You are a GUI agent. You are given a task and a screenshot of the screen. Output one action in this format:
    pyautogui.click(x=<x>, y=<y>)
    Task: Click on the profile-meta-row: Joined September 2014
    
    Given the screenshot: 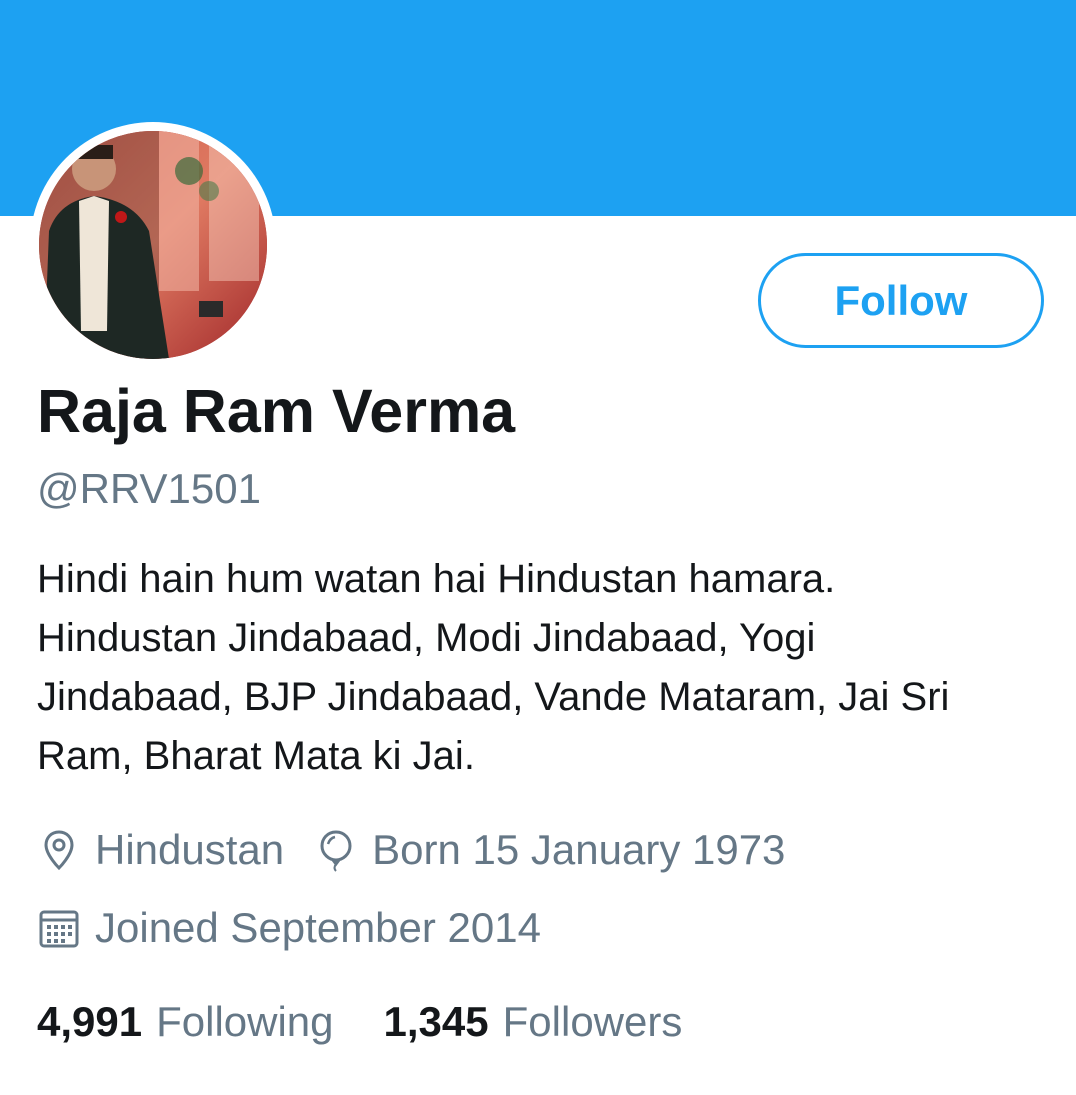 What is the action you would take?
    pyautogui.click(x=304, y=928)
    